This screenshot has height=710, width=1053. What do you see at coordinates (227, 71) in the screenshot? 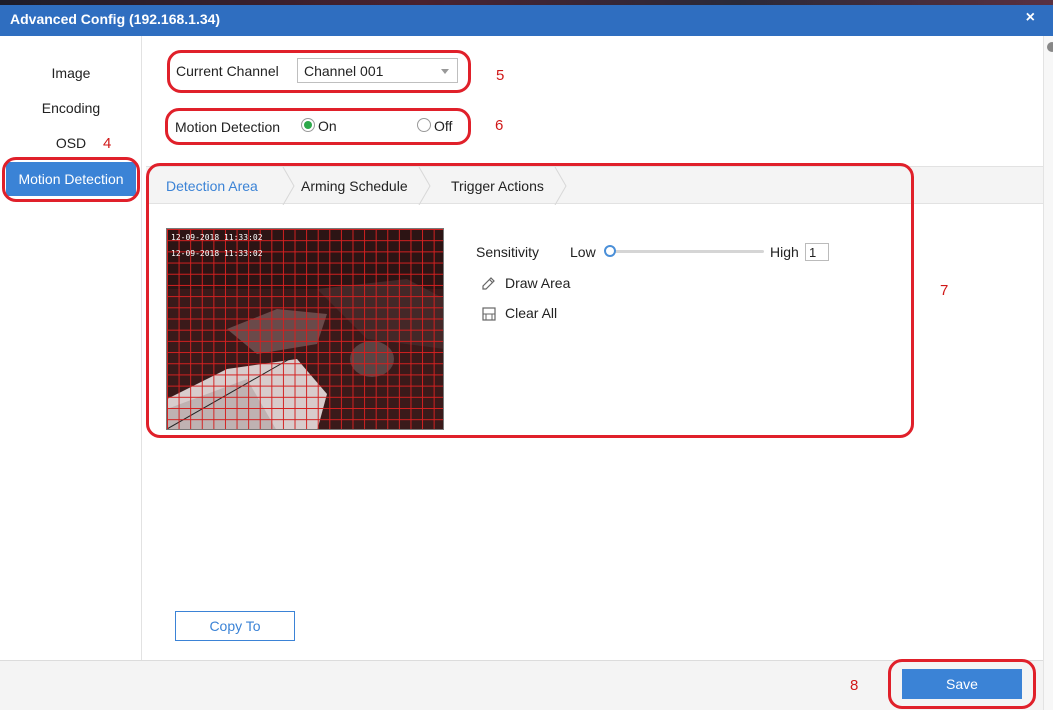
I see `current-channel-label: Current Channel` at bounding box center [227, 71].